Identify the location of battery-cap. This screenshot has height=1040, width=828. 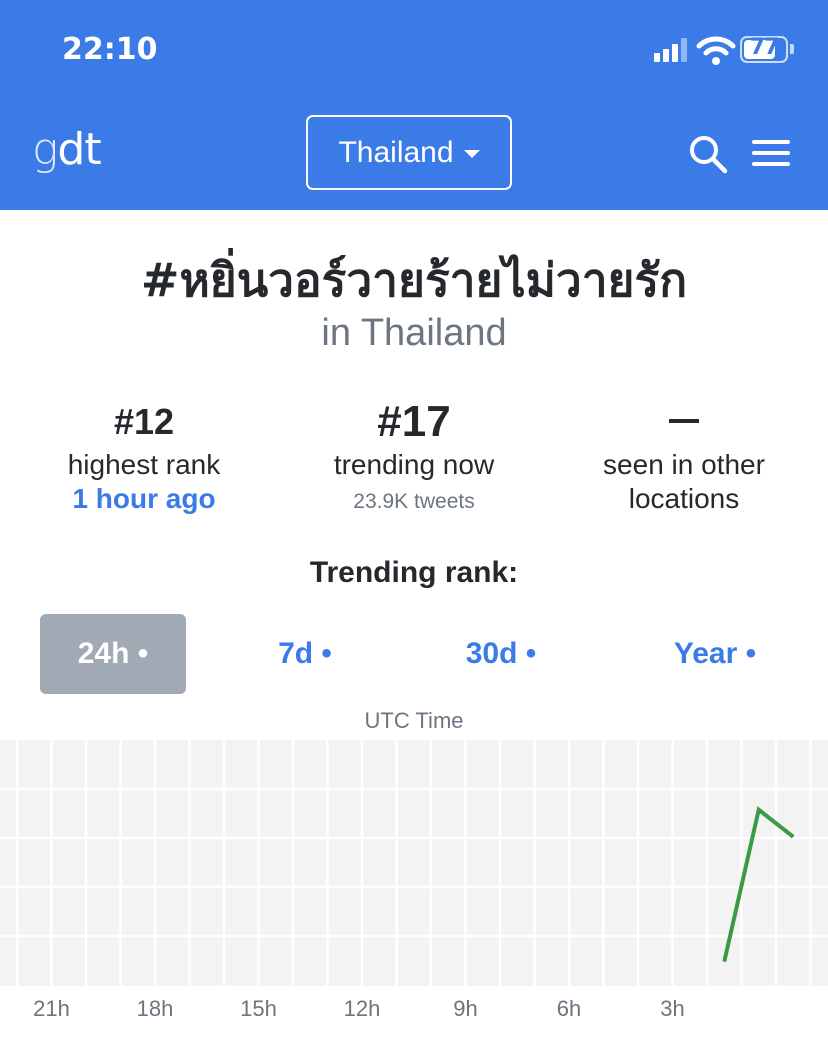
(792, 49).